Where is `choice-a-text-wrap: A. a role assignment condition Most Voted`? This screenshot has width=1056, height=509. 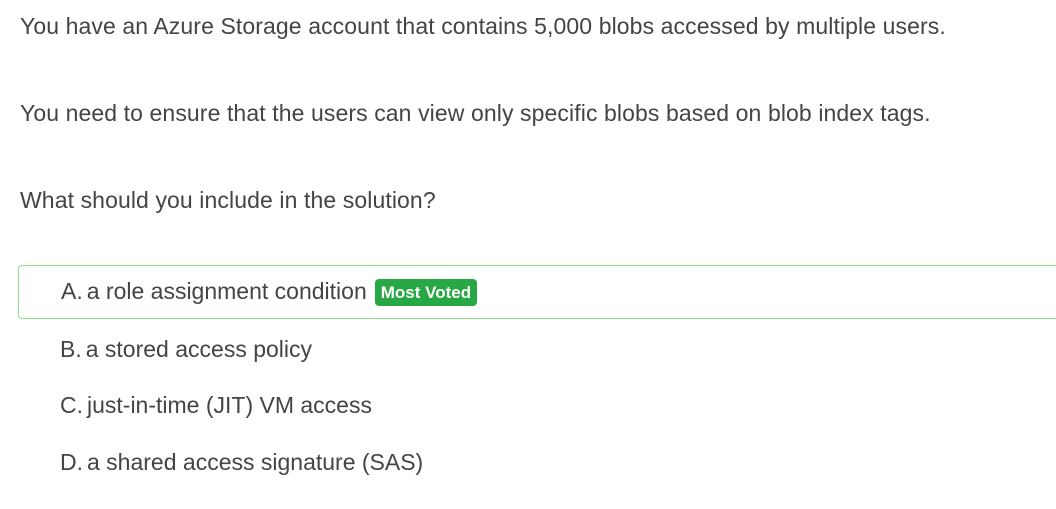
choice-a-text-wrap: A. a role assignment condition Most Voted is located at coordinates (269, 291).